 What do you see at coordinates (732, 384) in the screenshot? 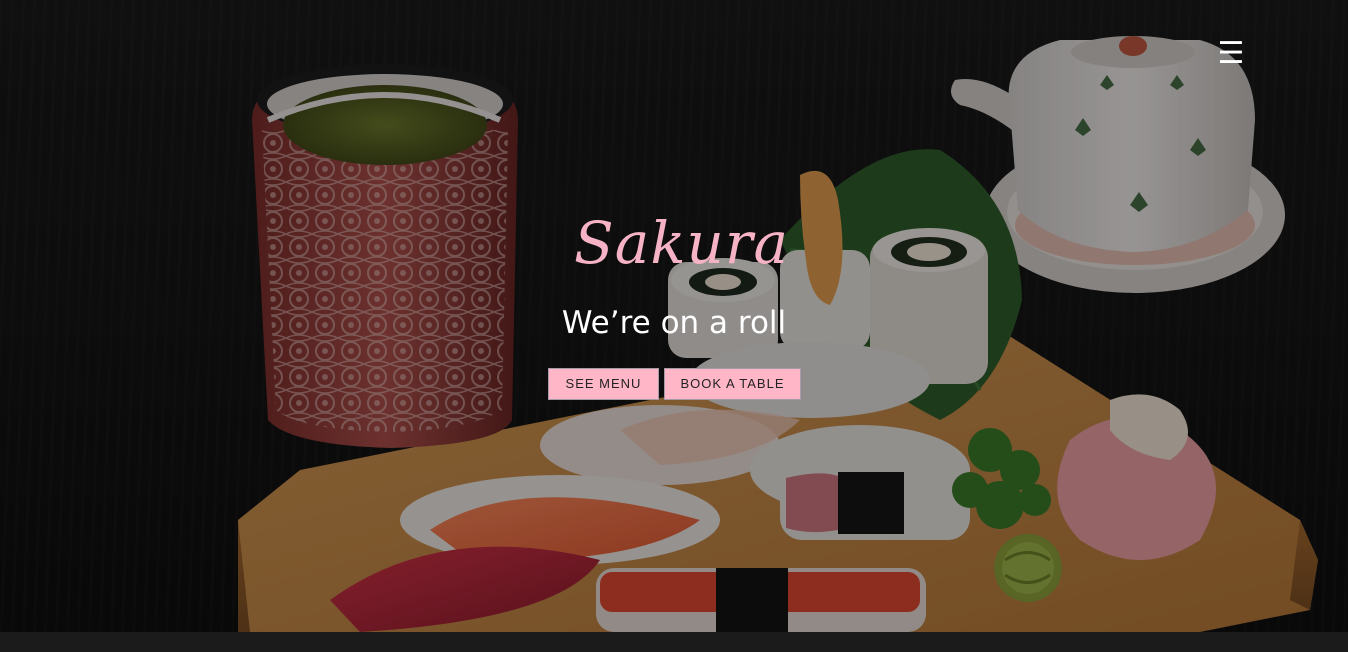
I see `book-table-button: BOOK A TABLE` at bounding box center [732, 384].